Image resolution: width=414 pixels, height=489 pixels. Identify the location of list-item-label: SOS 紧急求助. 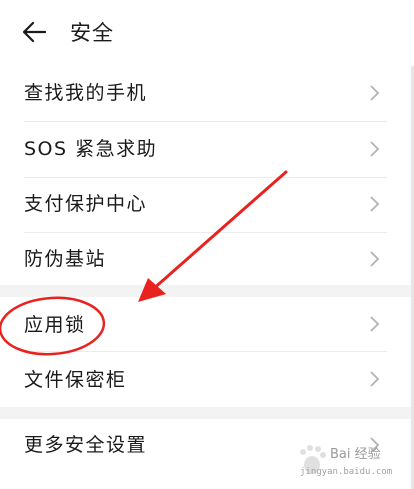
(91, 149).